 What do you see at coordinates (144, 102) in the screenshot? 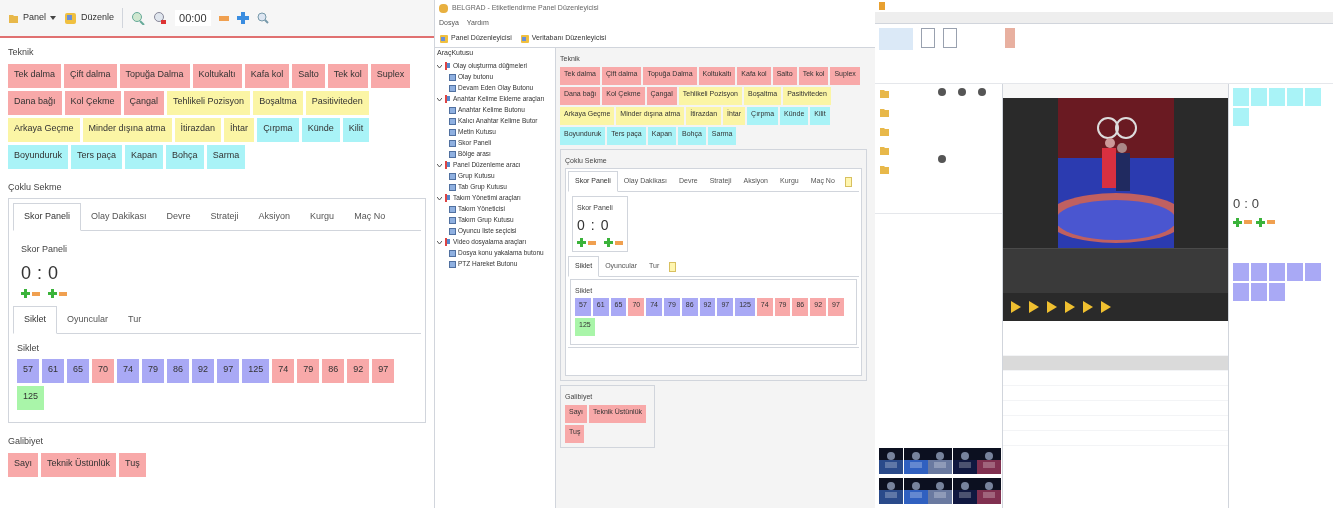
I see `tag-button: Çangal` at bounding box center [144, 102].